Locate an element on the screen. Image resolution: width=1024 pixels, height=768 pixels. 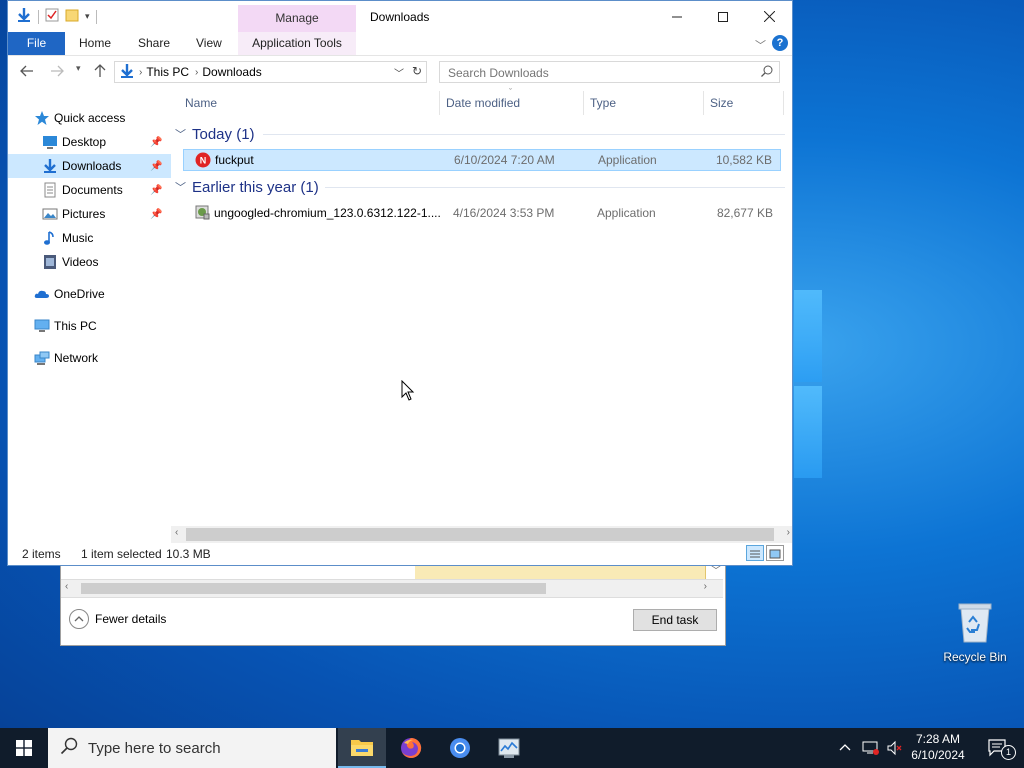
task-manager-window: ﹀ ‹ › Fewer details End task is located at coordinates (393, 603).